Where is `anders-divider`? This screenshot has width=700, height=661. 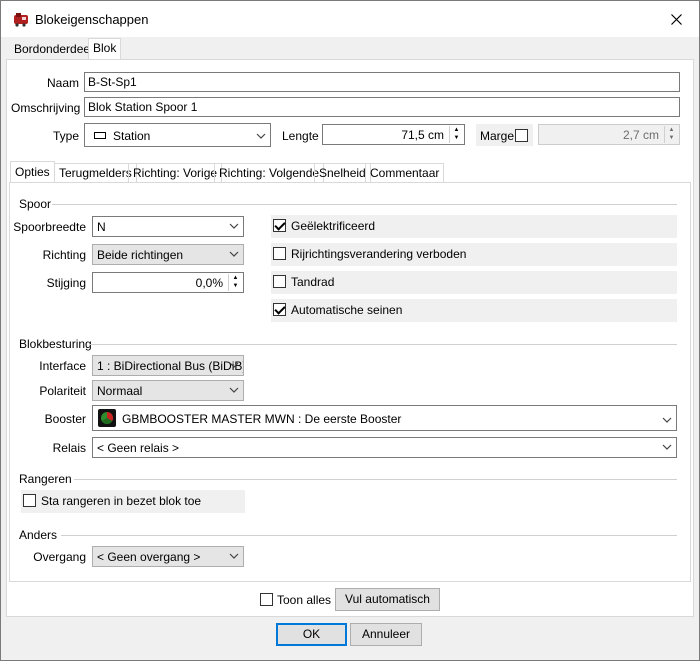 anders-divider is located at coordinates (369, 535).